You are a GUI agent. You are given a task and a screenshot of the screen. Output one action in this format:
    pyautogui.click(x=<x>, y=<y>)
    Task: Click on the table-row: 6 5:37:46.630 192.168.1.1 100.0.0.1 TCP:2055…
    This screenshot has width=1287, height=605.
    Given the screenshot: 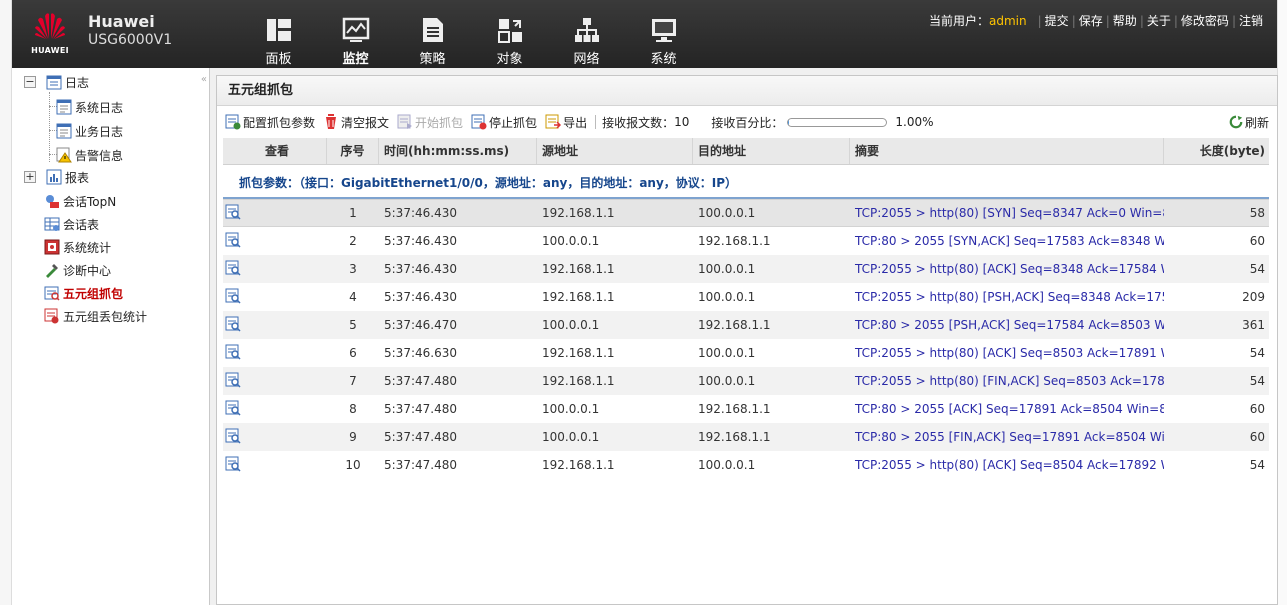 What is the action you would take?
    pyautogui.click(x=746, y=353)
    